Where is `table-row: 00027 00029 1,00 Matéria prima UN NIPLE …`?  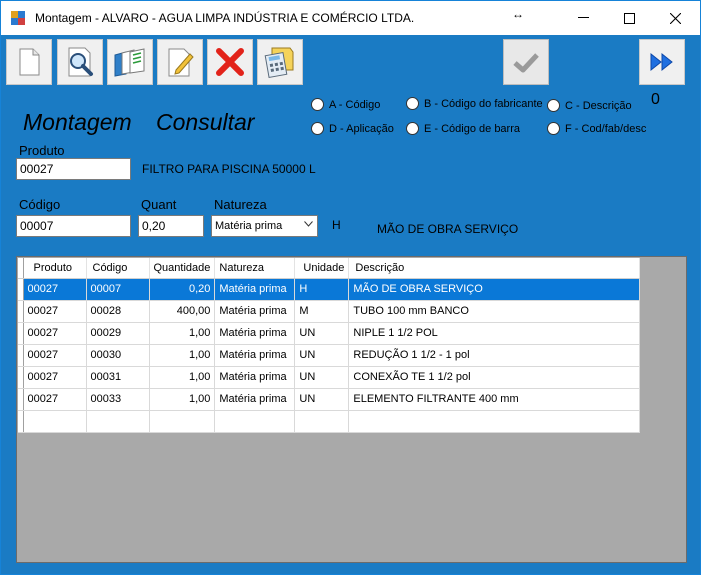
table-row: 00027 00029 1,00 Matéria prima UN NIPLE … is located at coordinates (329, 333).